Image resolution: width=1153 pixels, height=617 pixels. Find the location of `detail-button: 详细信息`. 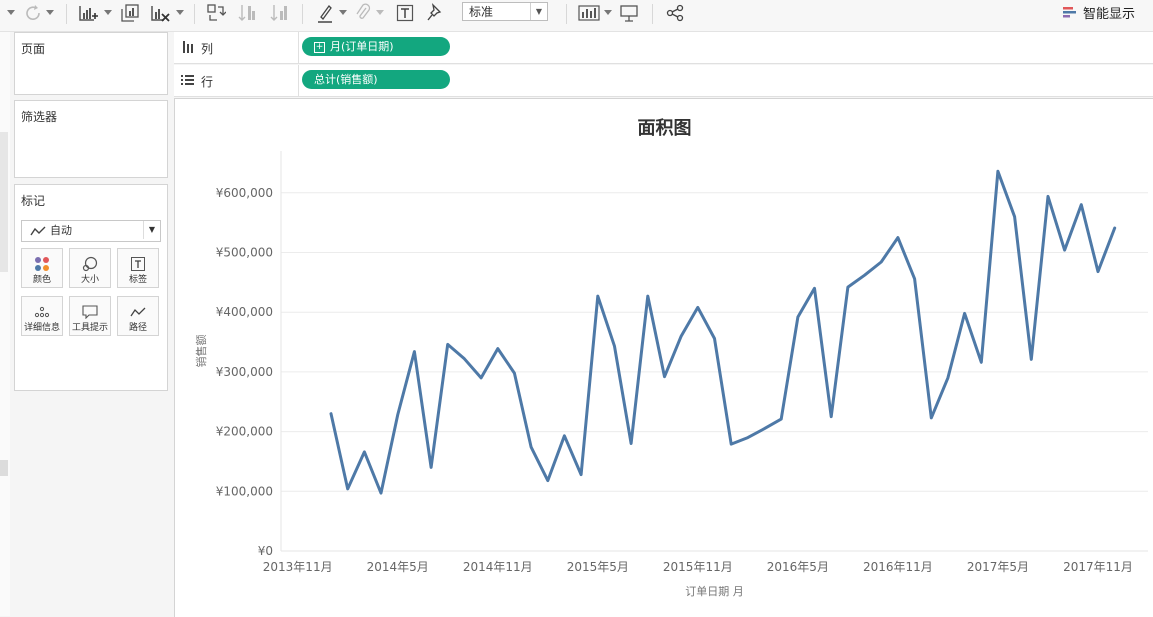

detail-button: 详细信息 is located at coordinates (42, 316).